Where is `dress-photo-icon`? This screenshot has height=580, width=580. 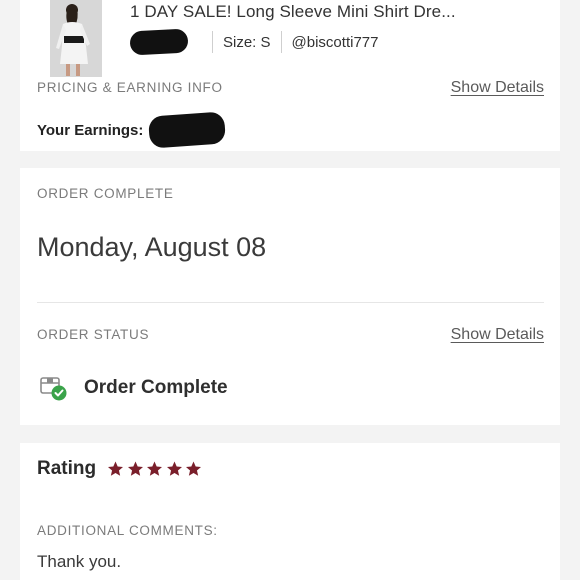
dress-photo-icon is located at coordinates (76, 38).